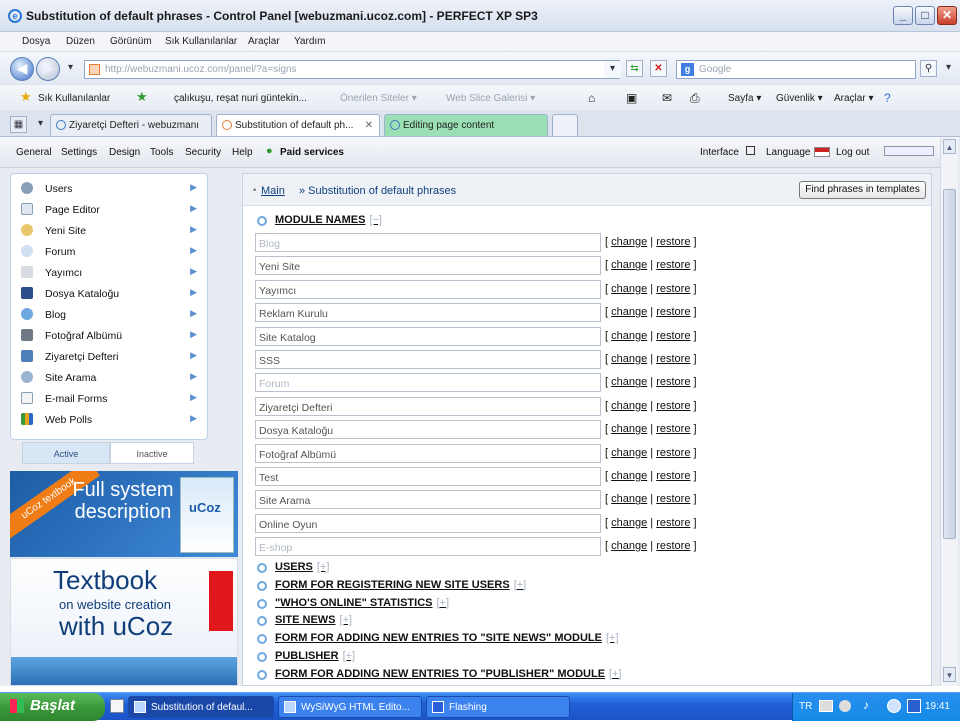 The image size is (960, 721). I want to click on address-field: http://webuzmani.ucoz.com/panel/?a=signs, so click(352, 69).